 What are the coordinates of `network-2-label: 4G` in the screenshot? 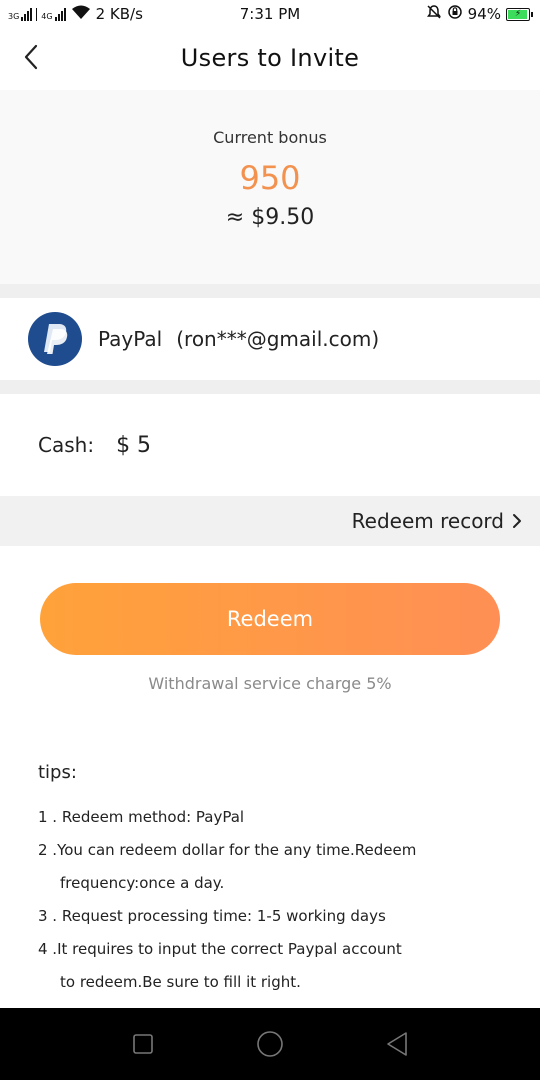 It's located at (47, 16).